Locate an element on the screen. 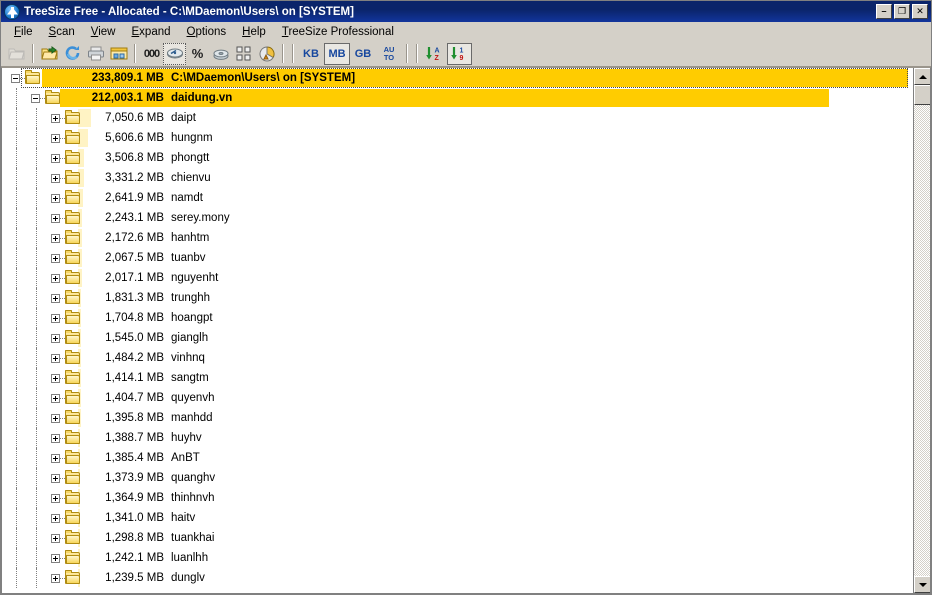 This screenshot has height=595, width=932. chevron-down-icon is located at coordinates (922, 584).